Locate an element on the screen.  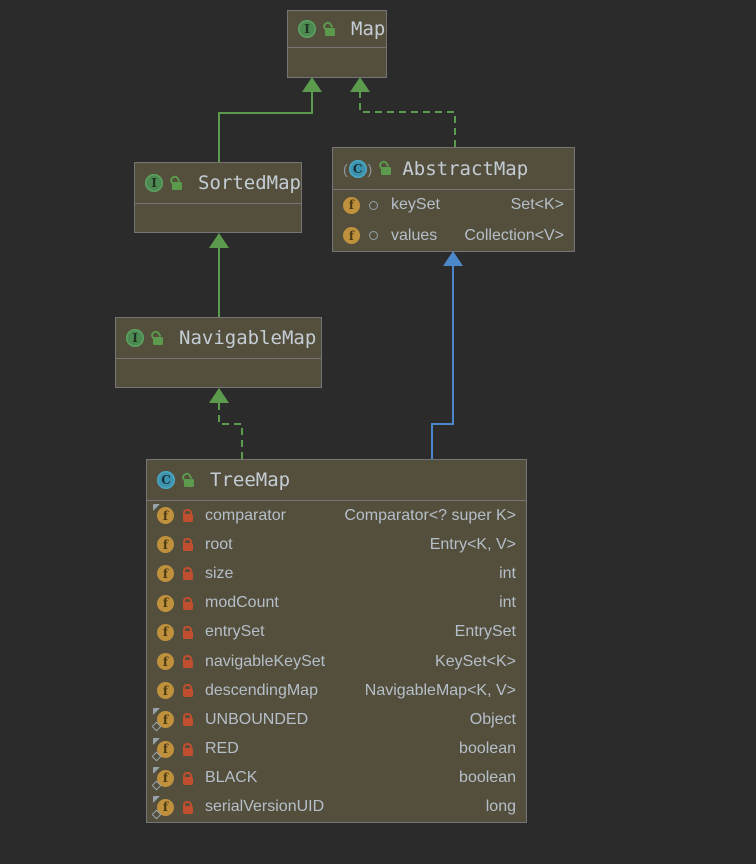
field-name: navigableKeySet is located at coordinates (265, 661).